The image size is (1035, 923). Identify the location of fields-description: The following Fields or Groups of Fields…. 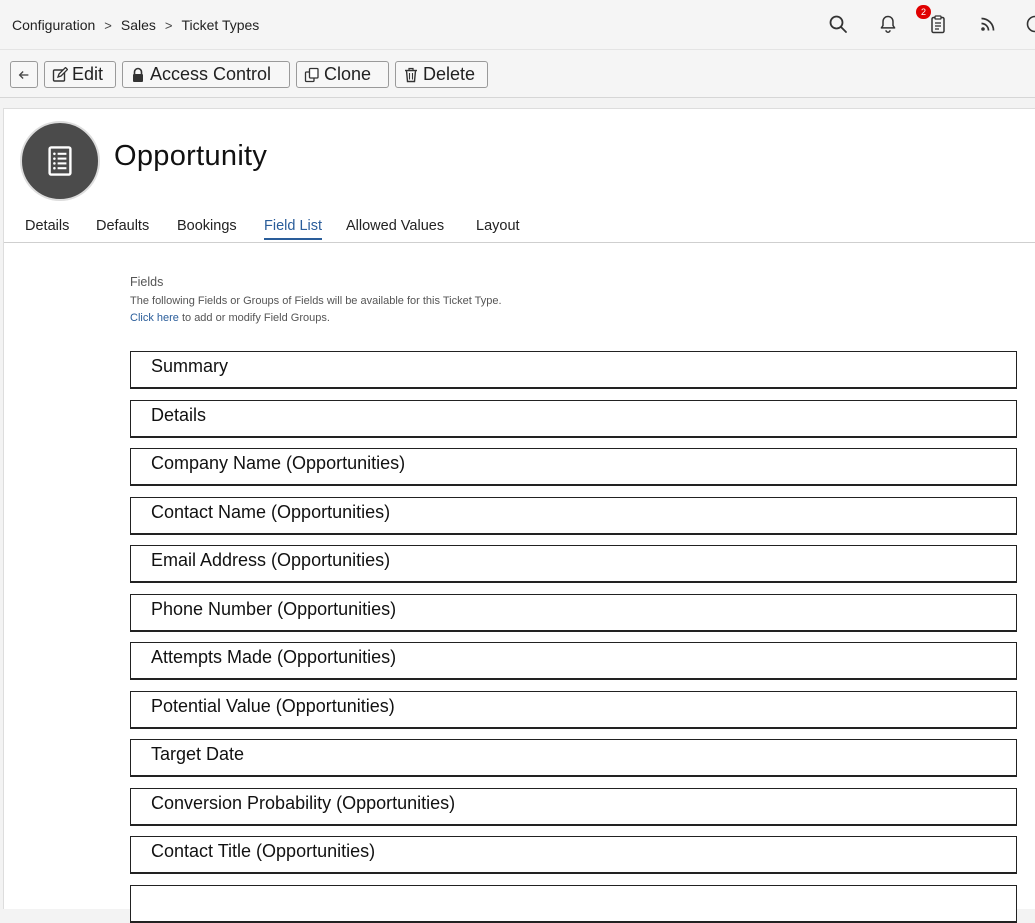
(316, 301).